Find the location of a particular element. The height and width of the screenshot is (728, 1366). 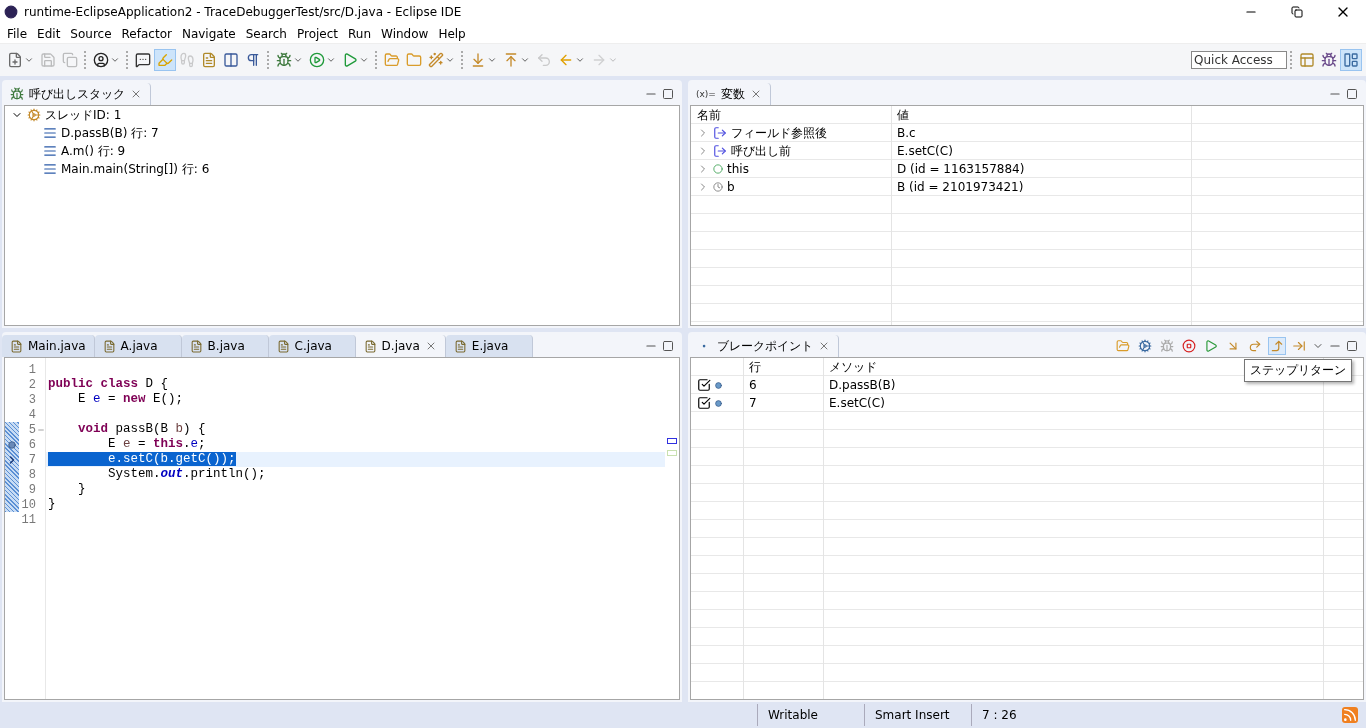

code-line: E e = new E(); is located at coordinates (131, 399).